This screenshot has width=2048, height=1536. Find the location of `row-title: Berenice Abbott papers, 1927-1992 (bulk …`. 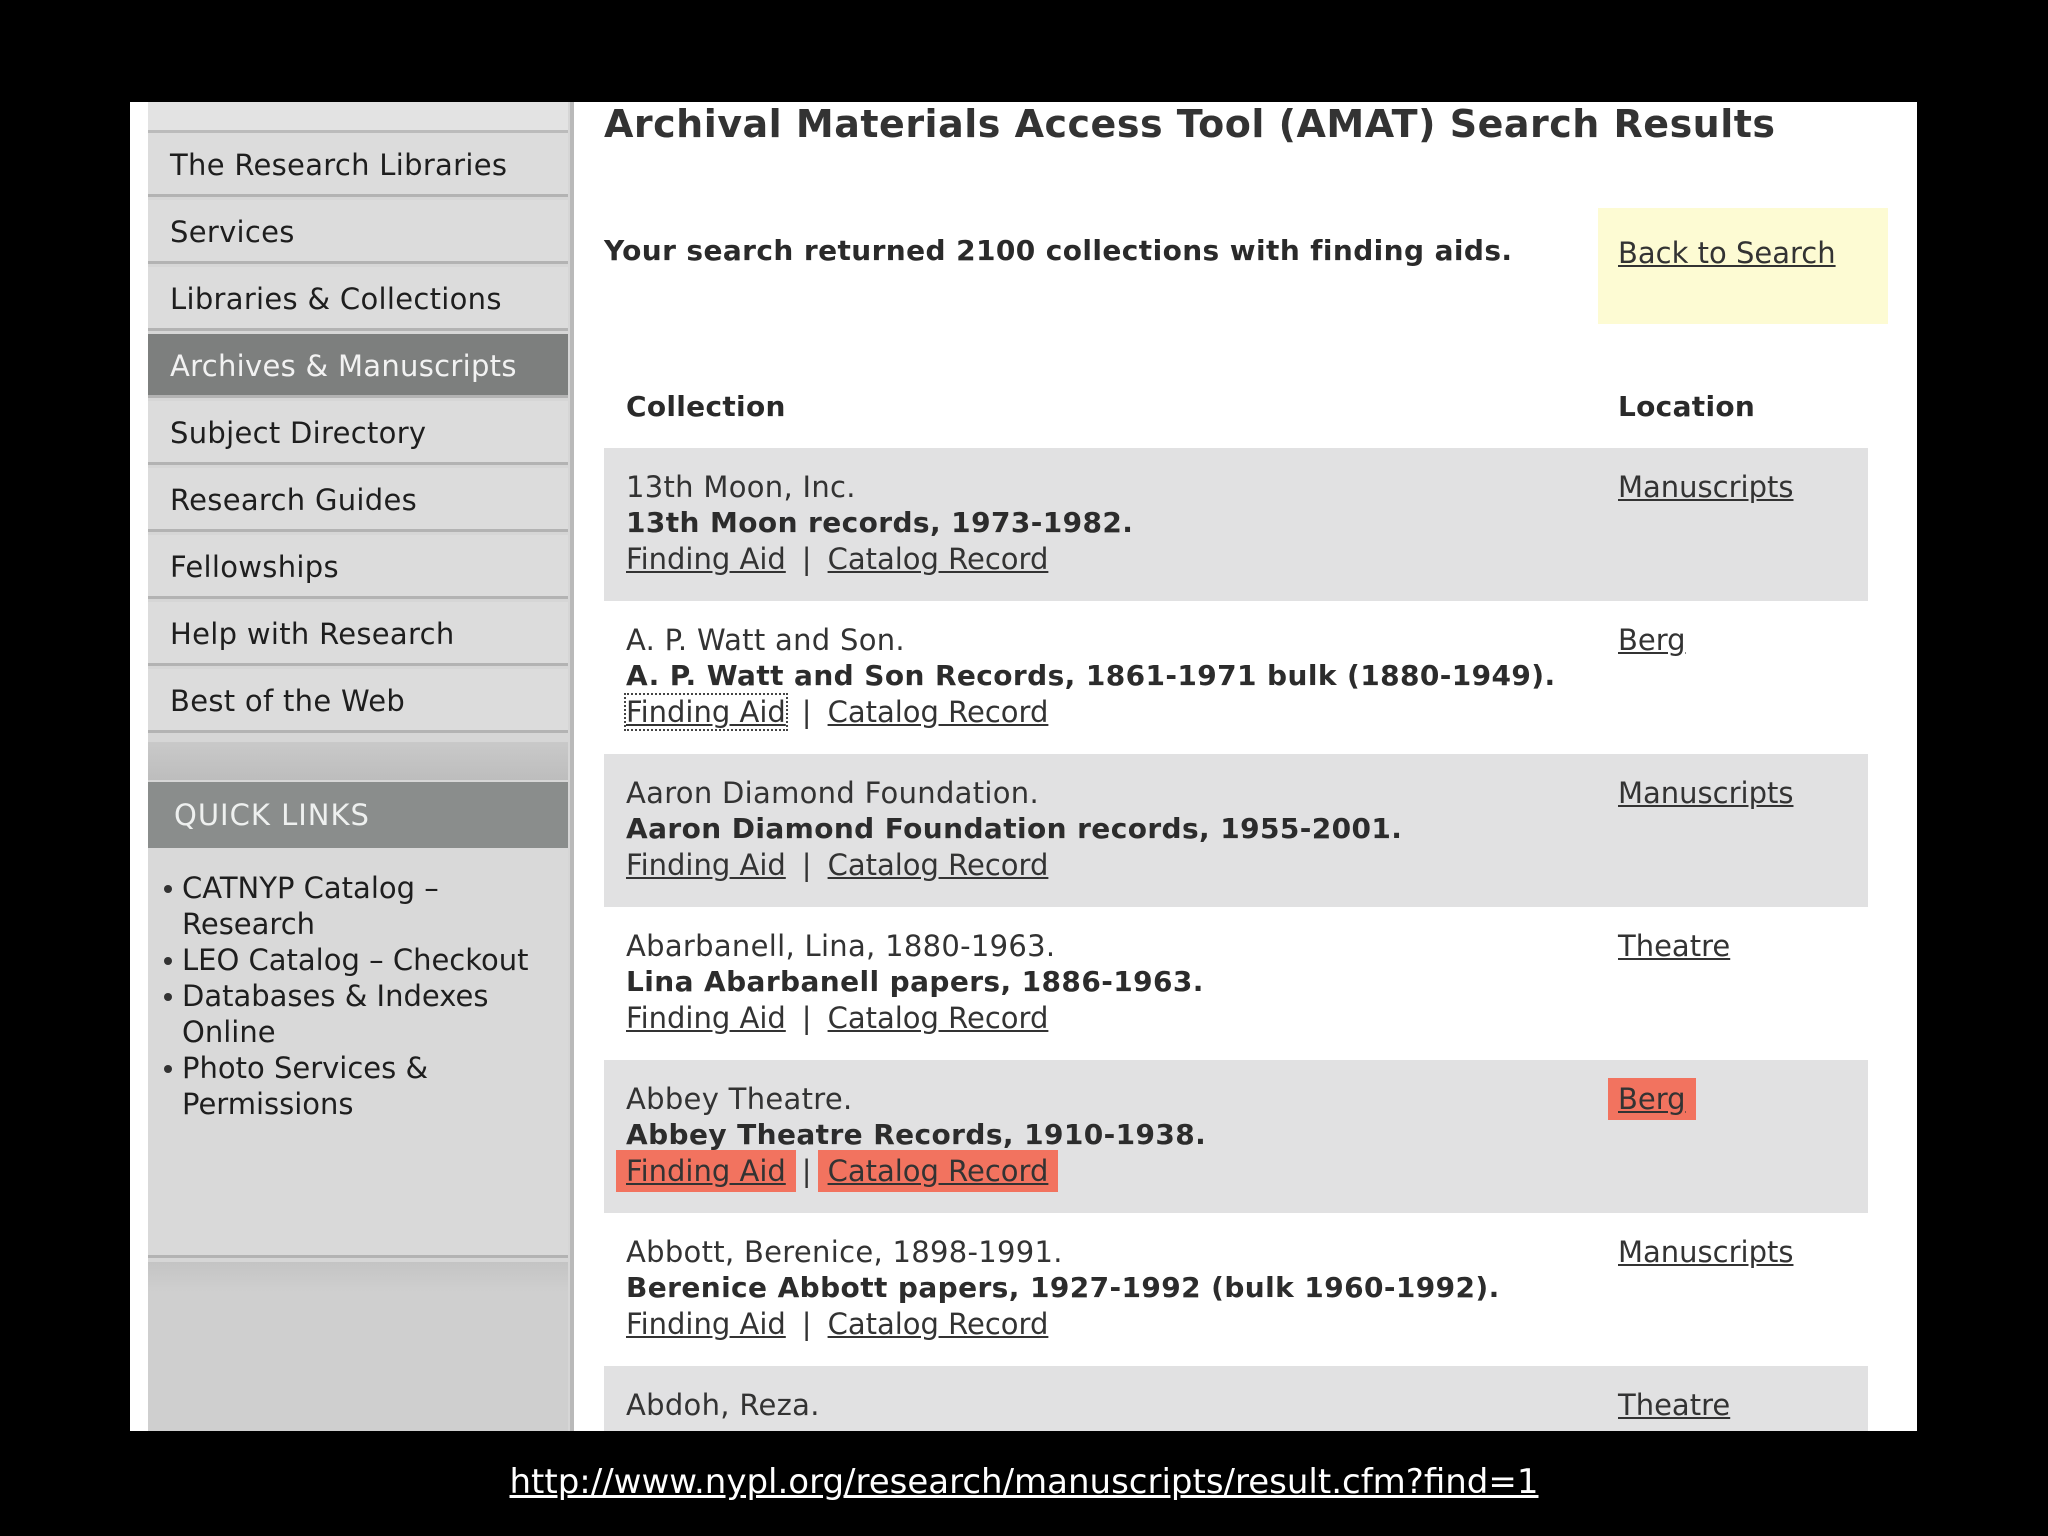

row-title: Berenice Abbott papers, 1927-1992 (bulk … is located at coordinates (1063, 1287).